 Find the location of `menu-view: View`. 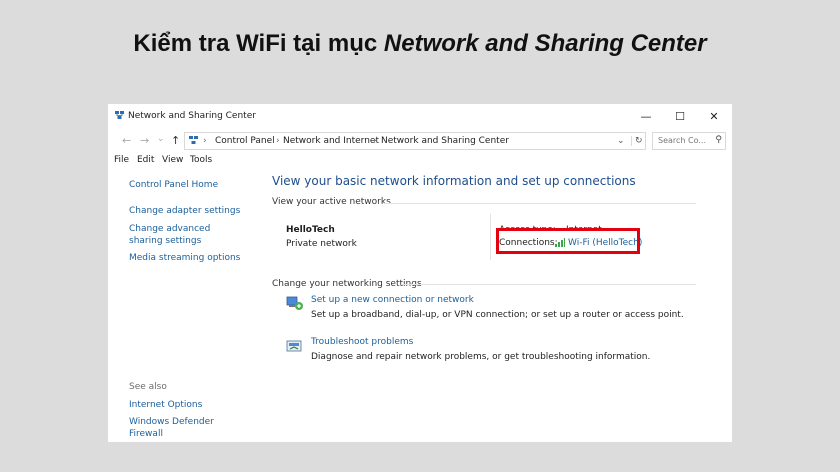

menu-view: View is located at coordinates (172, 160).